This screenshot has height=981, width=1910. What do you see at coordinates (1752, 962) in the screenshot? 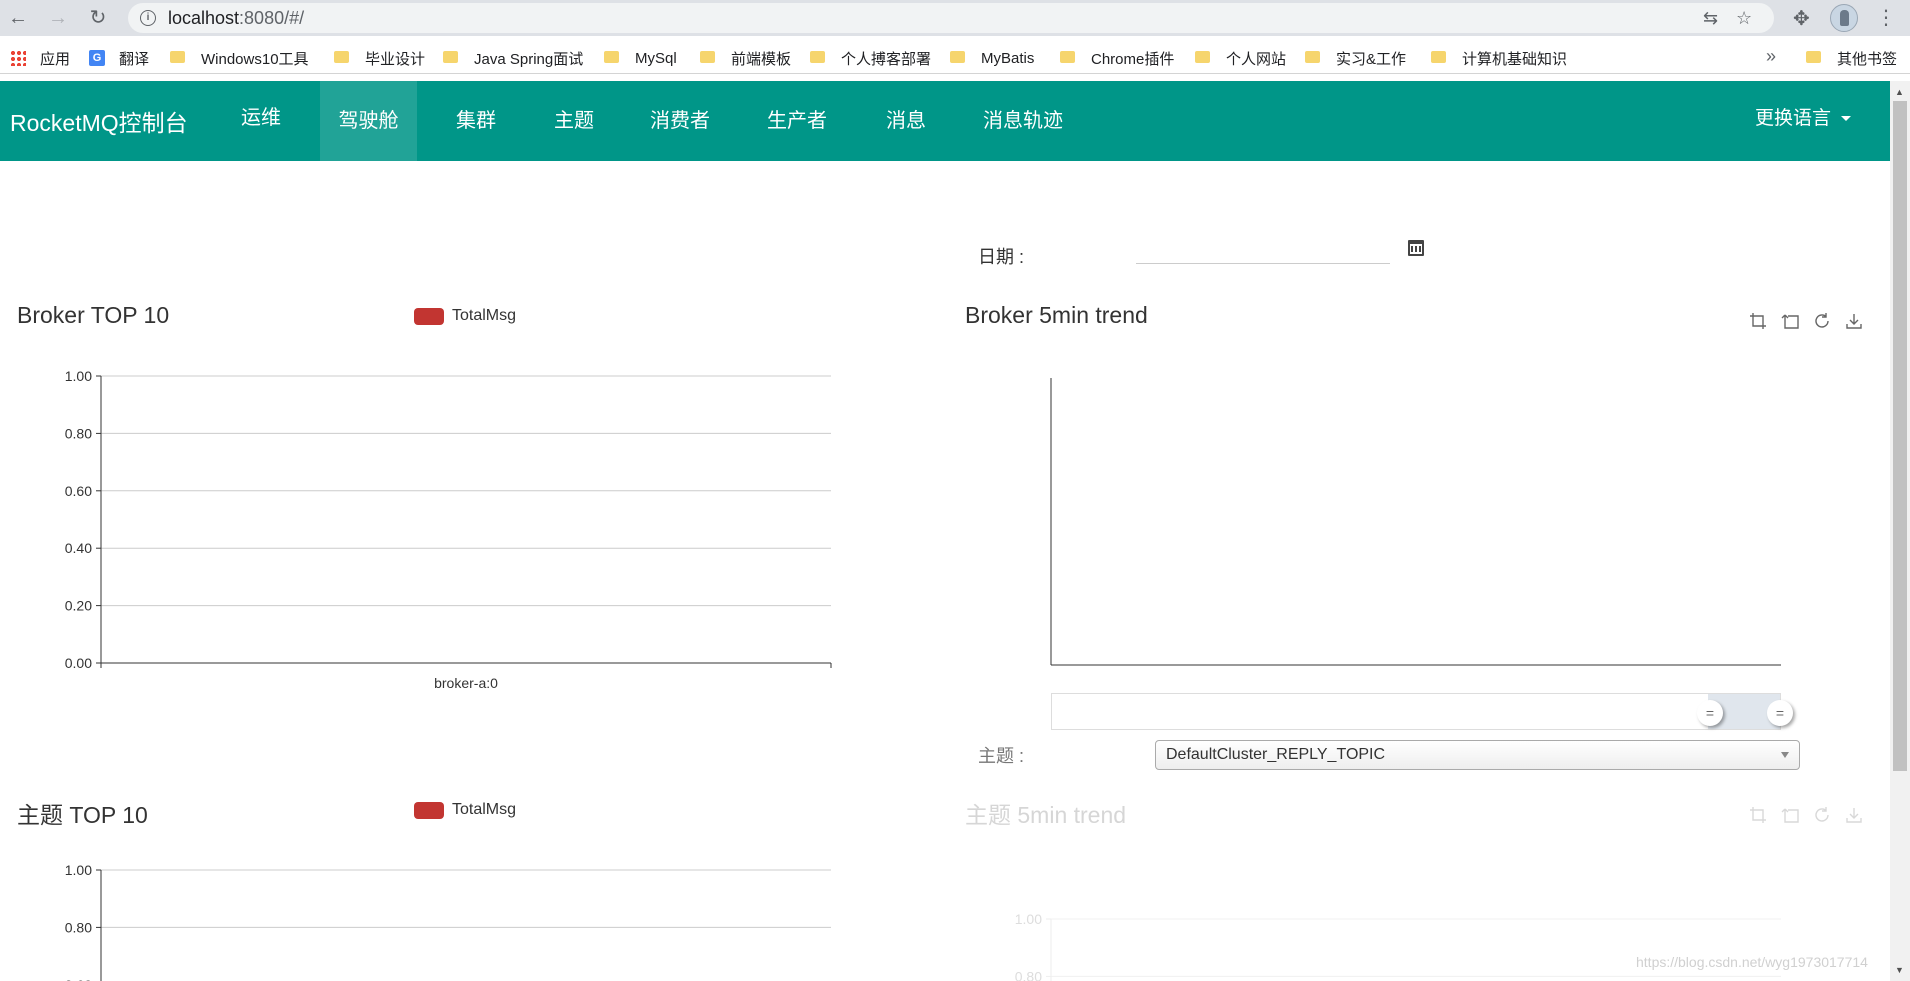
I see `watermark-text: https://blog.csdn.net/wyg1973017714` at bounding box center [1752, 962].